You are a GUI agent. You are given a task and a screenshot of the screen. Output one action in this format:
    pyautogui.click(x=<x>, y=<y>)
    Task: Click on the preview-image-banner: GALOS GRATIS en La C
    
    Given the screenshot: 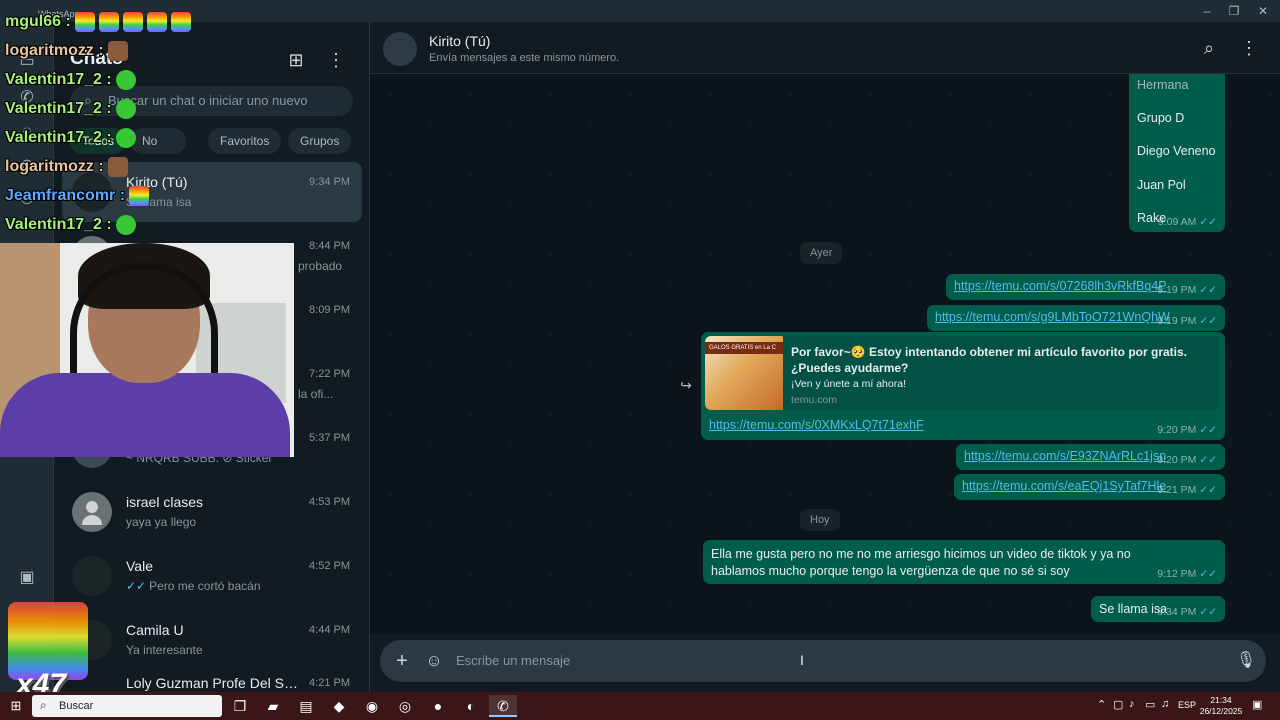 What is the action you would take?
    pyautogui.click(x=744, y=348)
    